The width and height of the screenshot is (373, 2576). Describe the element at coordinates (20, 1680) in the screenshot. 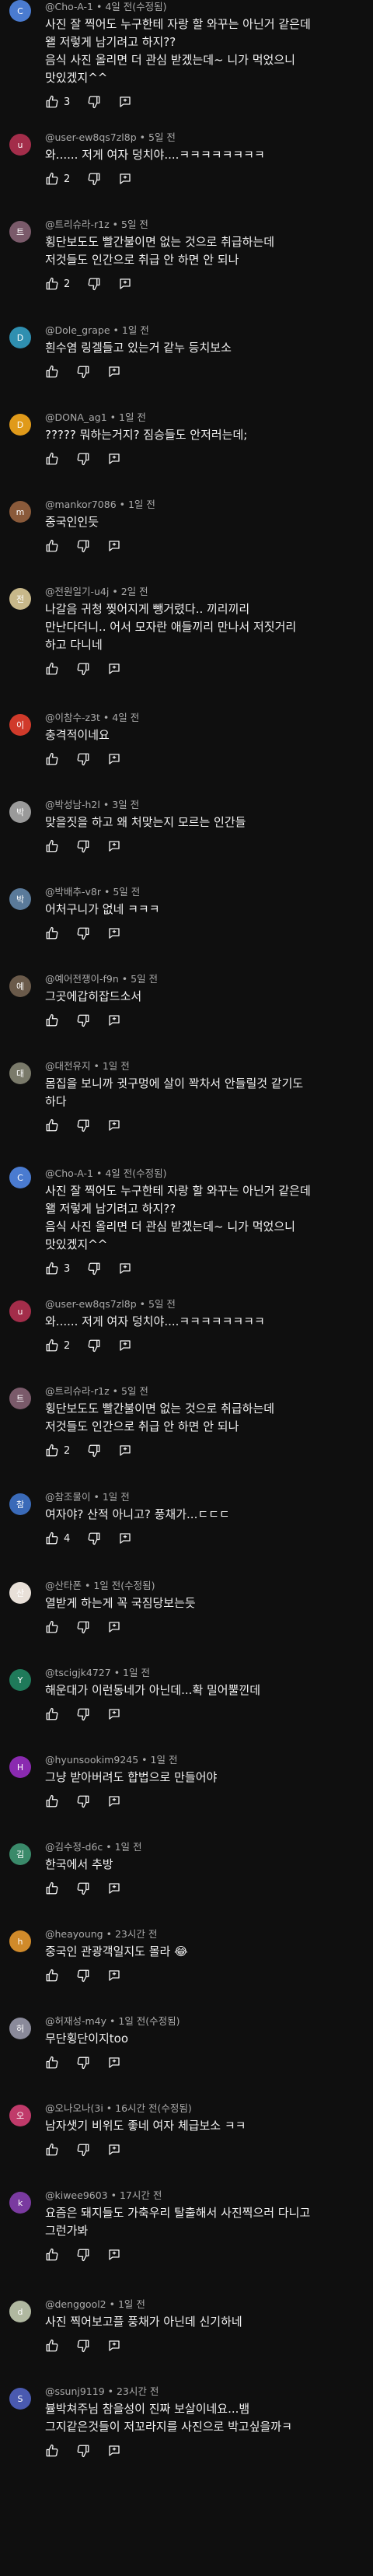

I see `avatar: Y` at that location.